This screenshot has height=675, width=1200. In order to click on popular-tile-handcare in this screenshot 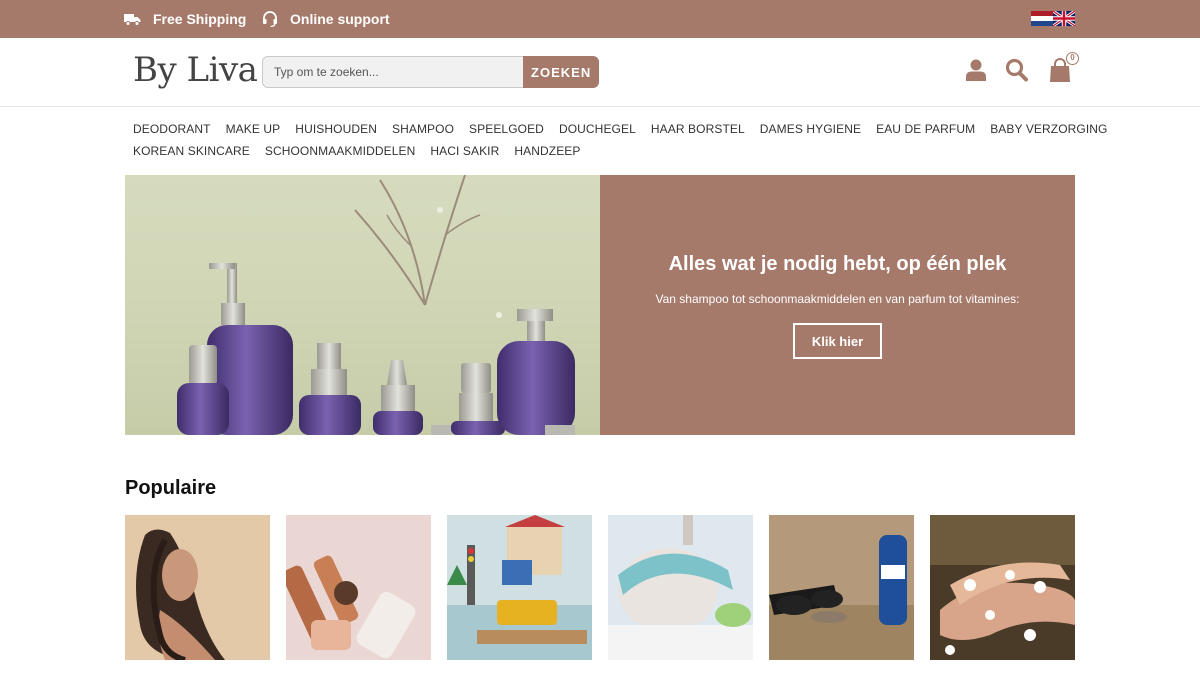, I will do `click(1002, 587)`.